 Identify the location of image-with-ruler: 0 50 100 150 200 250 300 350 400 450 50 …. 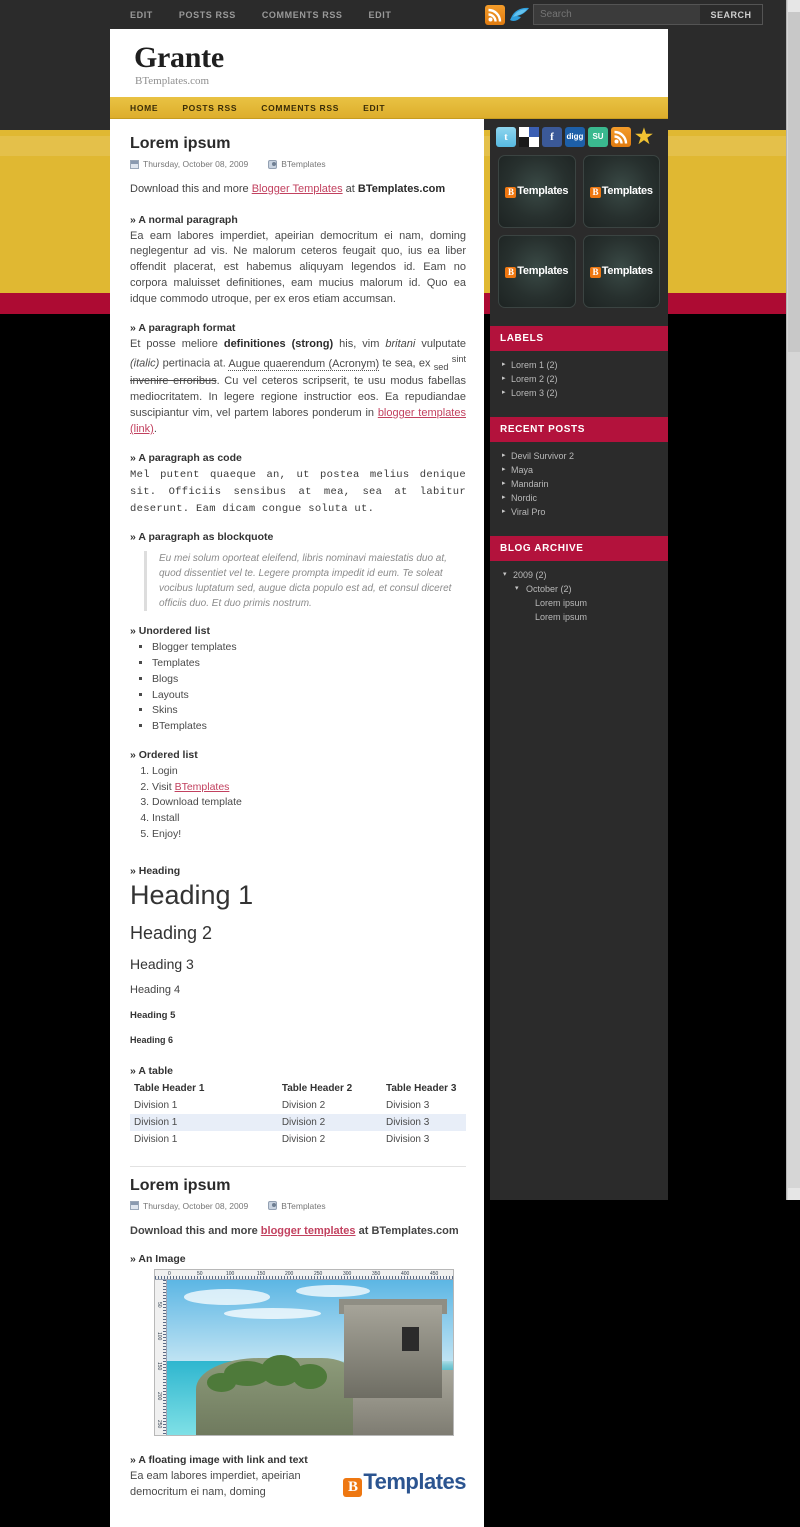
(304, 1353).